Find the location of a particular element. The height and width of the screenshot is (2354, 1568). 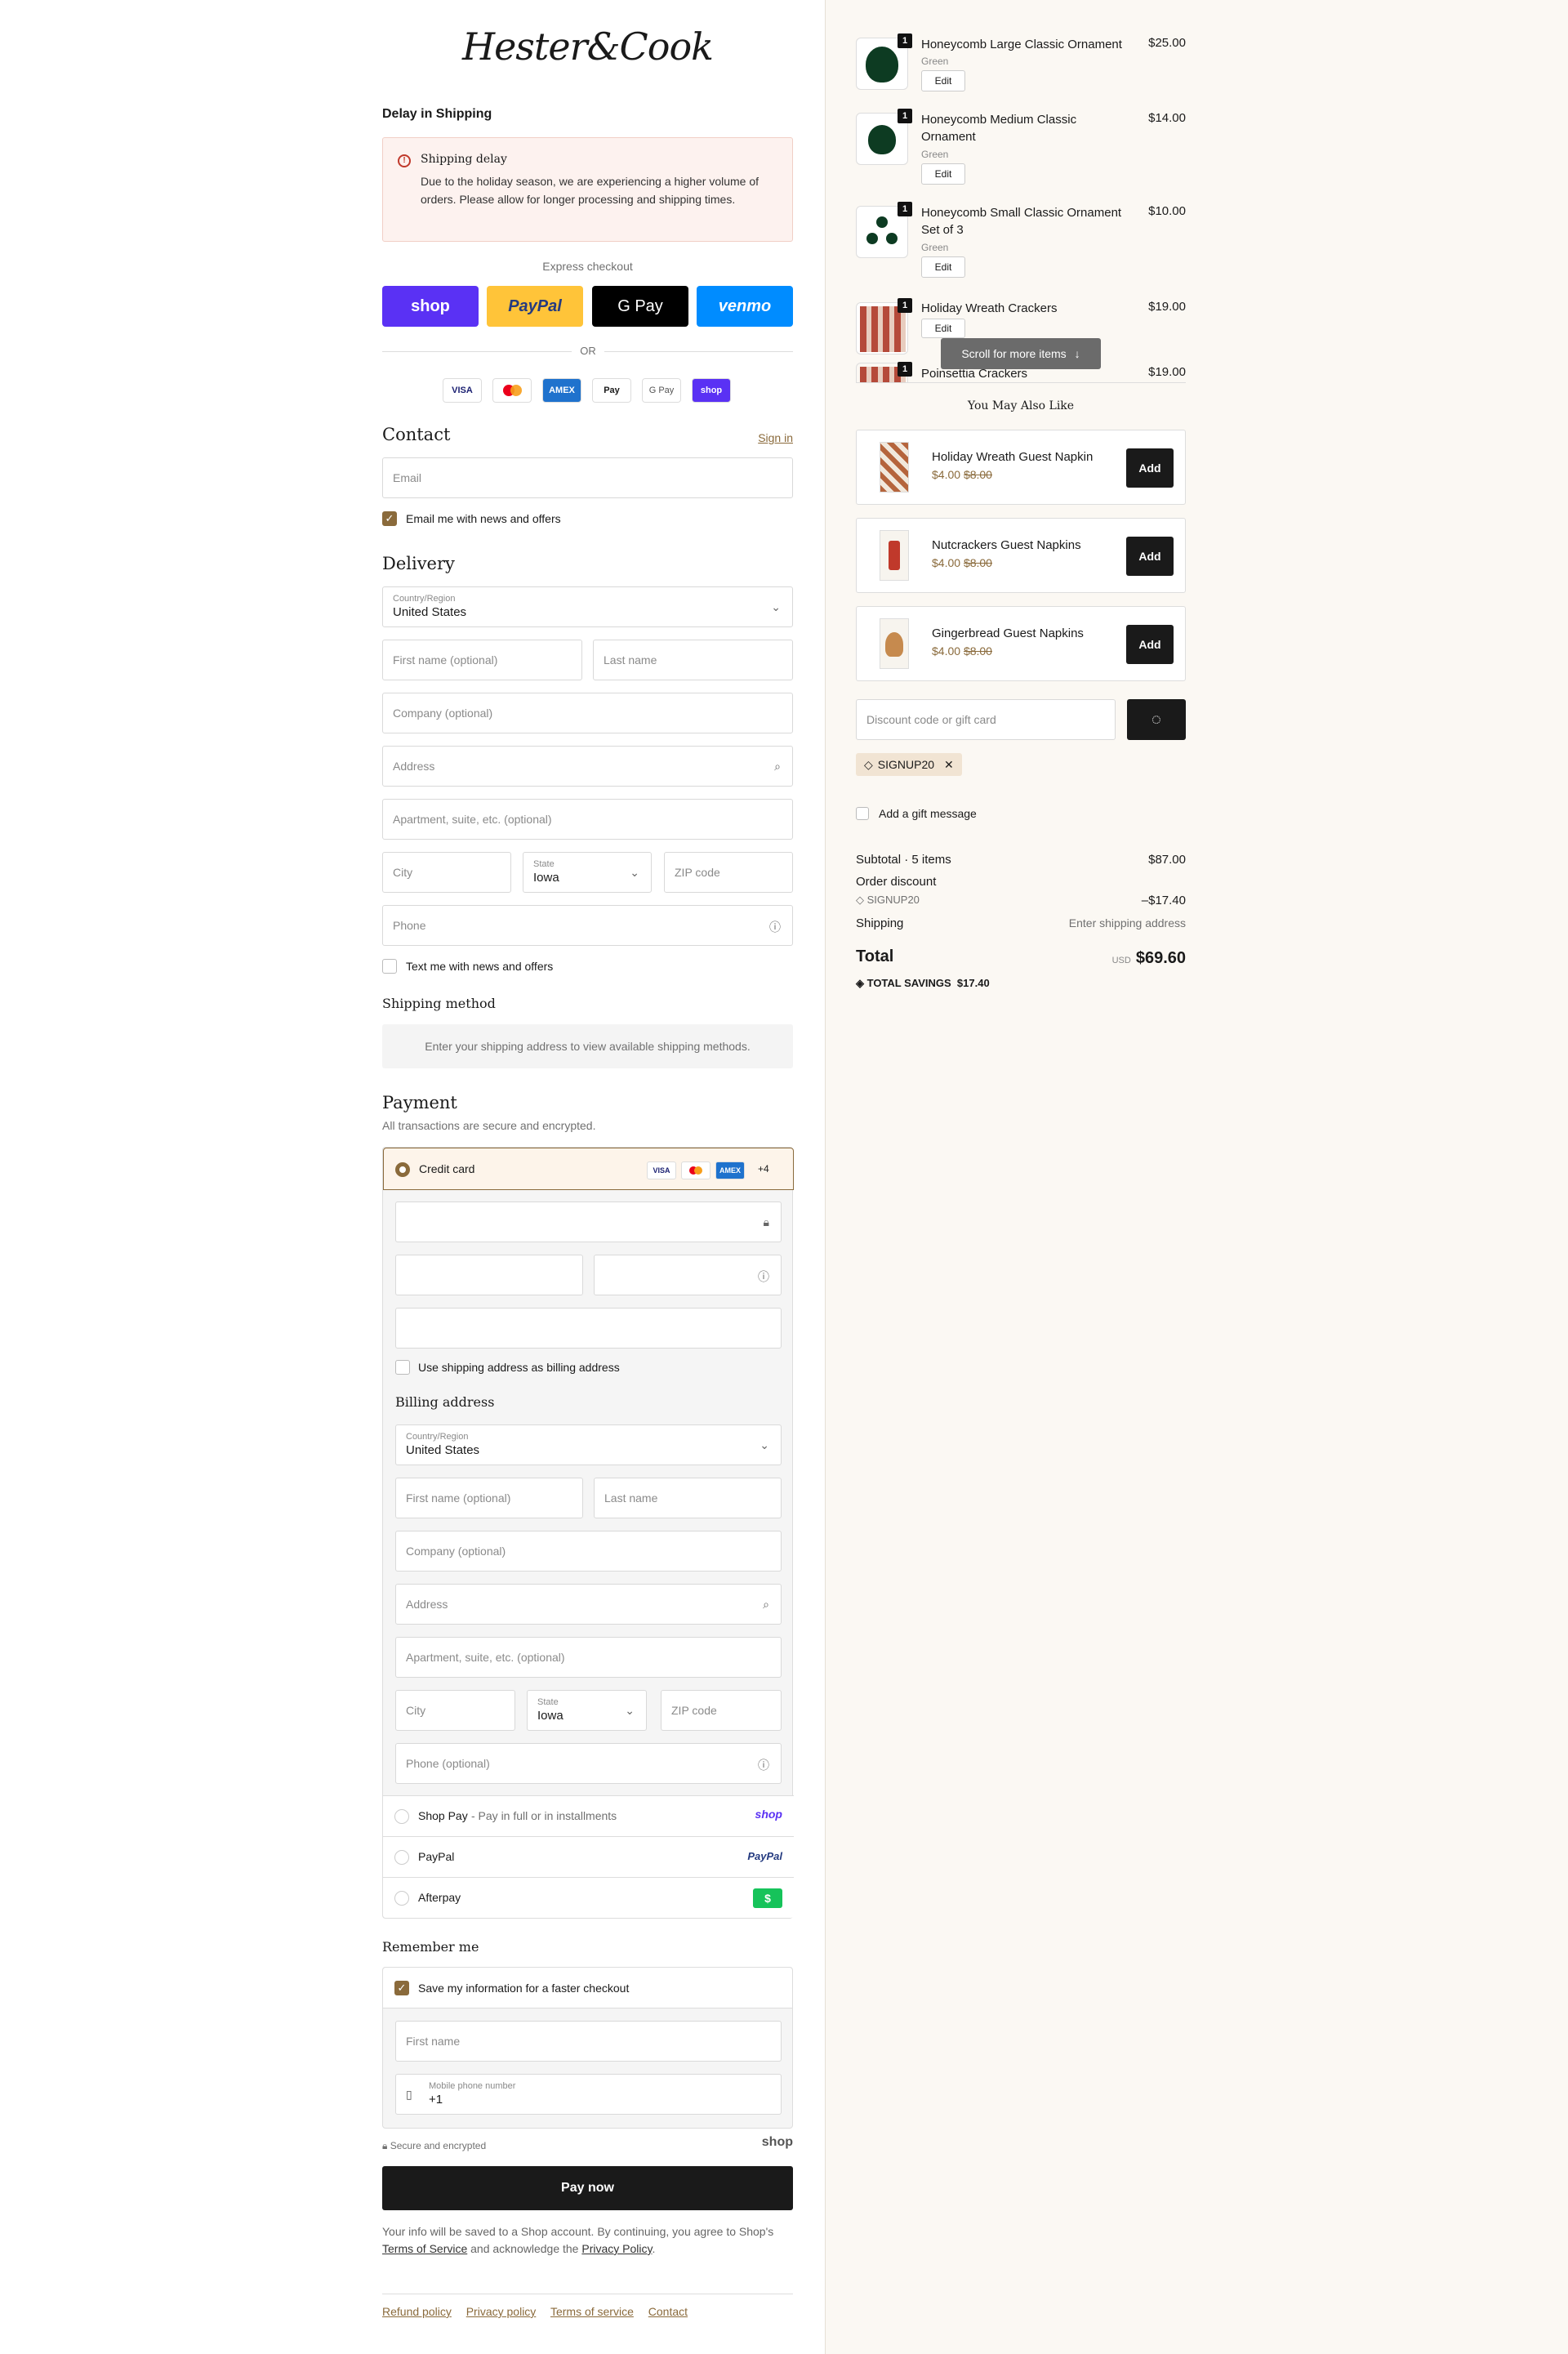

visa-logo-icon: VISA is located at coordinates (462, 390).